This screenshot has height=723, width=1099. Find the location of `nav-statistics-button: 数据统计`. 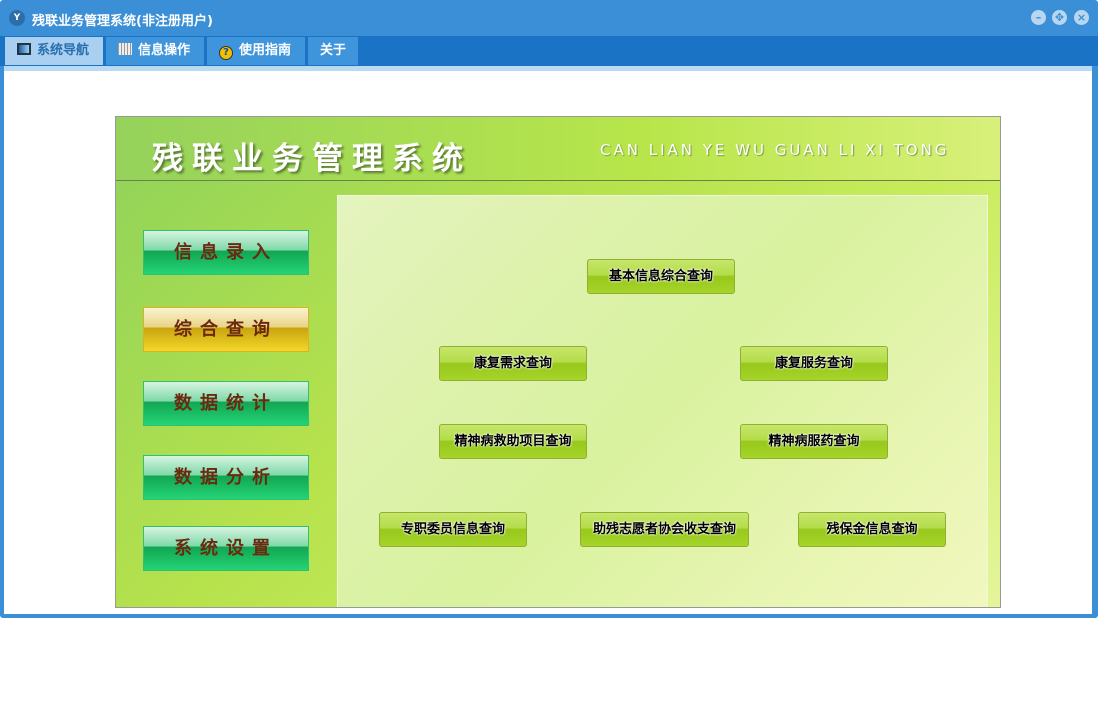

nav-statistics-button: 数据统计 is located at coordinates (226, 403).